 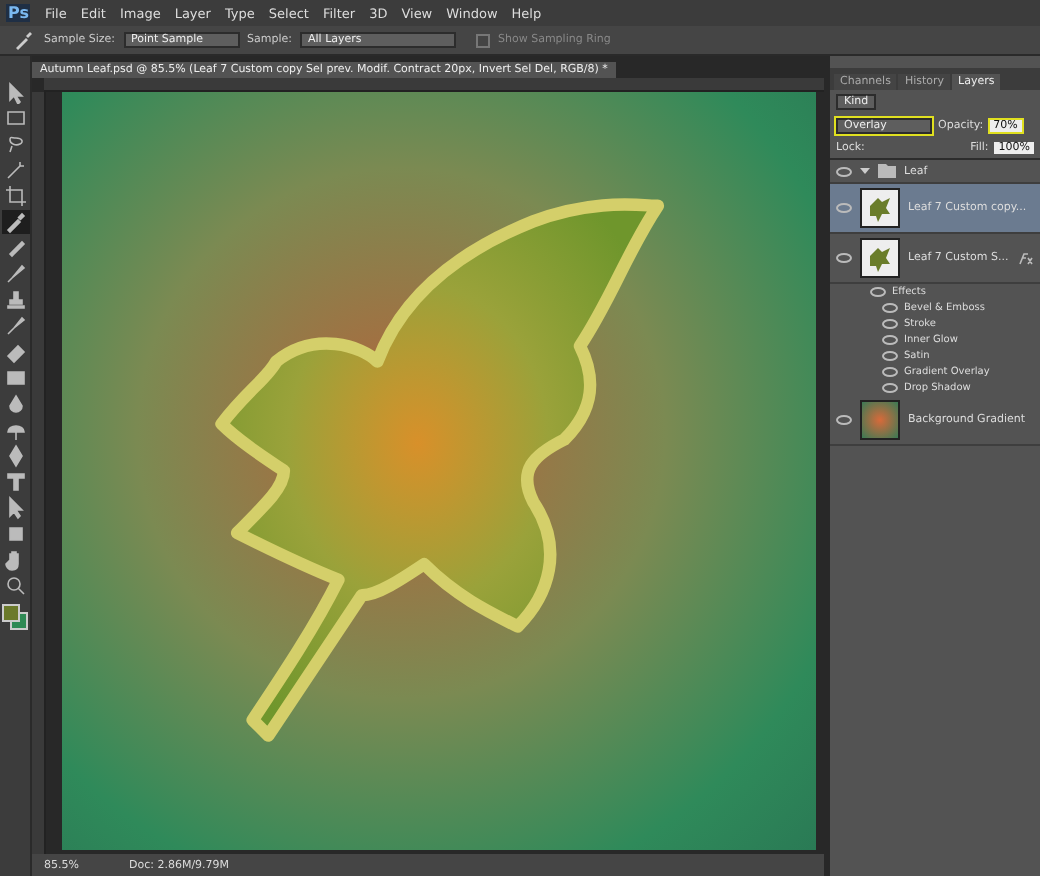 I want to click on expand-arrow-icon, so click(x=865, y=171).